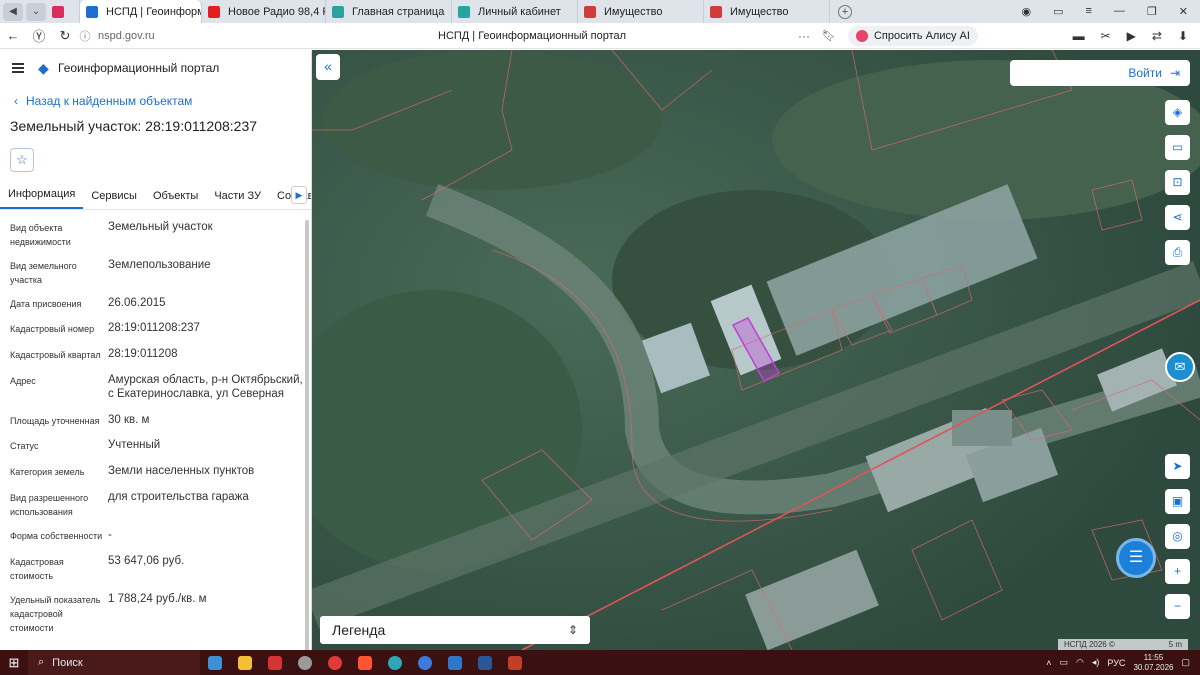  I want to click on chevron-up-icon: ˄, so click(1048, 663).